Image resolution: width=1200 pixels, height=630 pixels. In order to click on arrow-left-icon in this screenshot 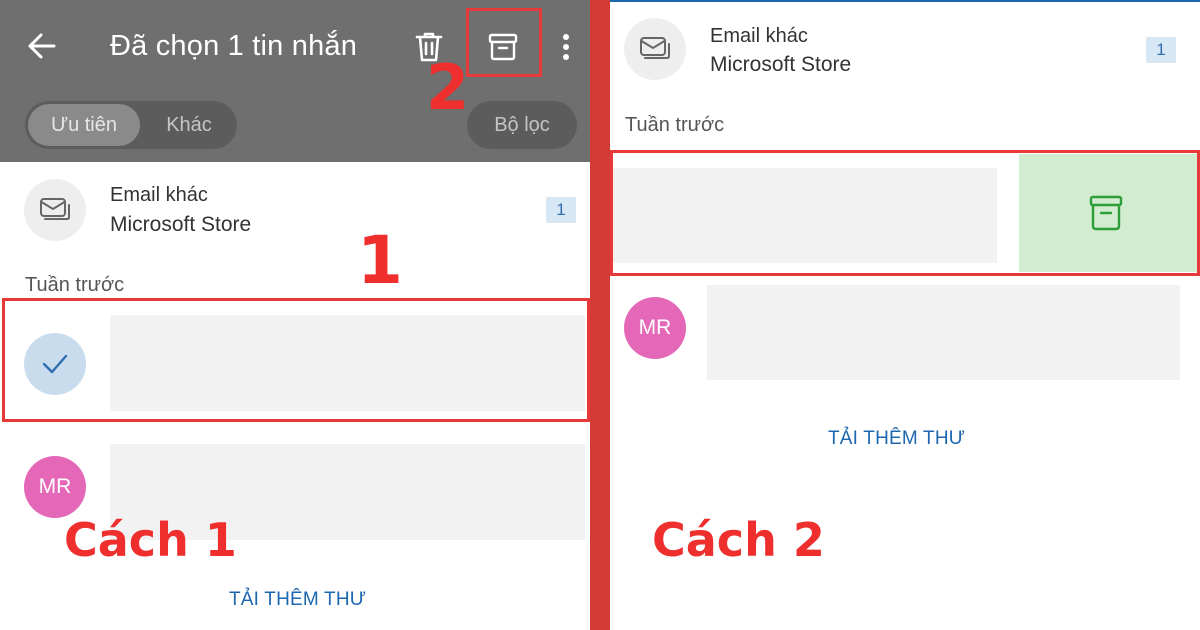, I will do `click(42, 46)`.